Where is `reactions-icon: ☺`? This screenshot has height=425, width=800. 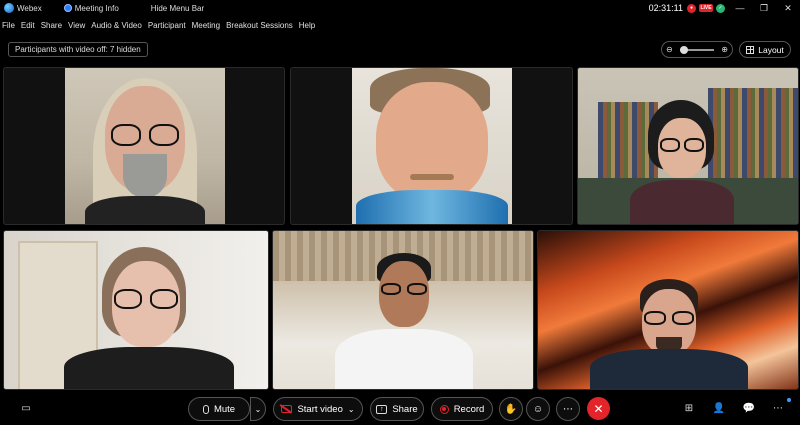 reactions-icon: ☺ is located at coordinates (538, 409).